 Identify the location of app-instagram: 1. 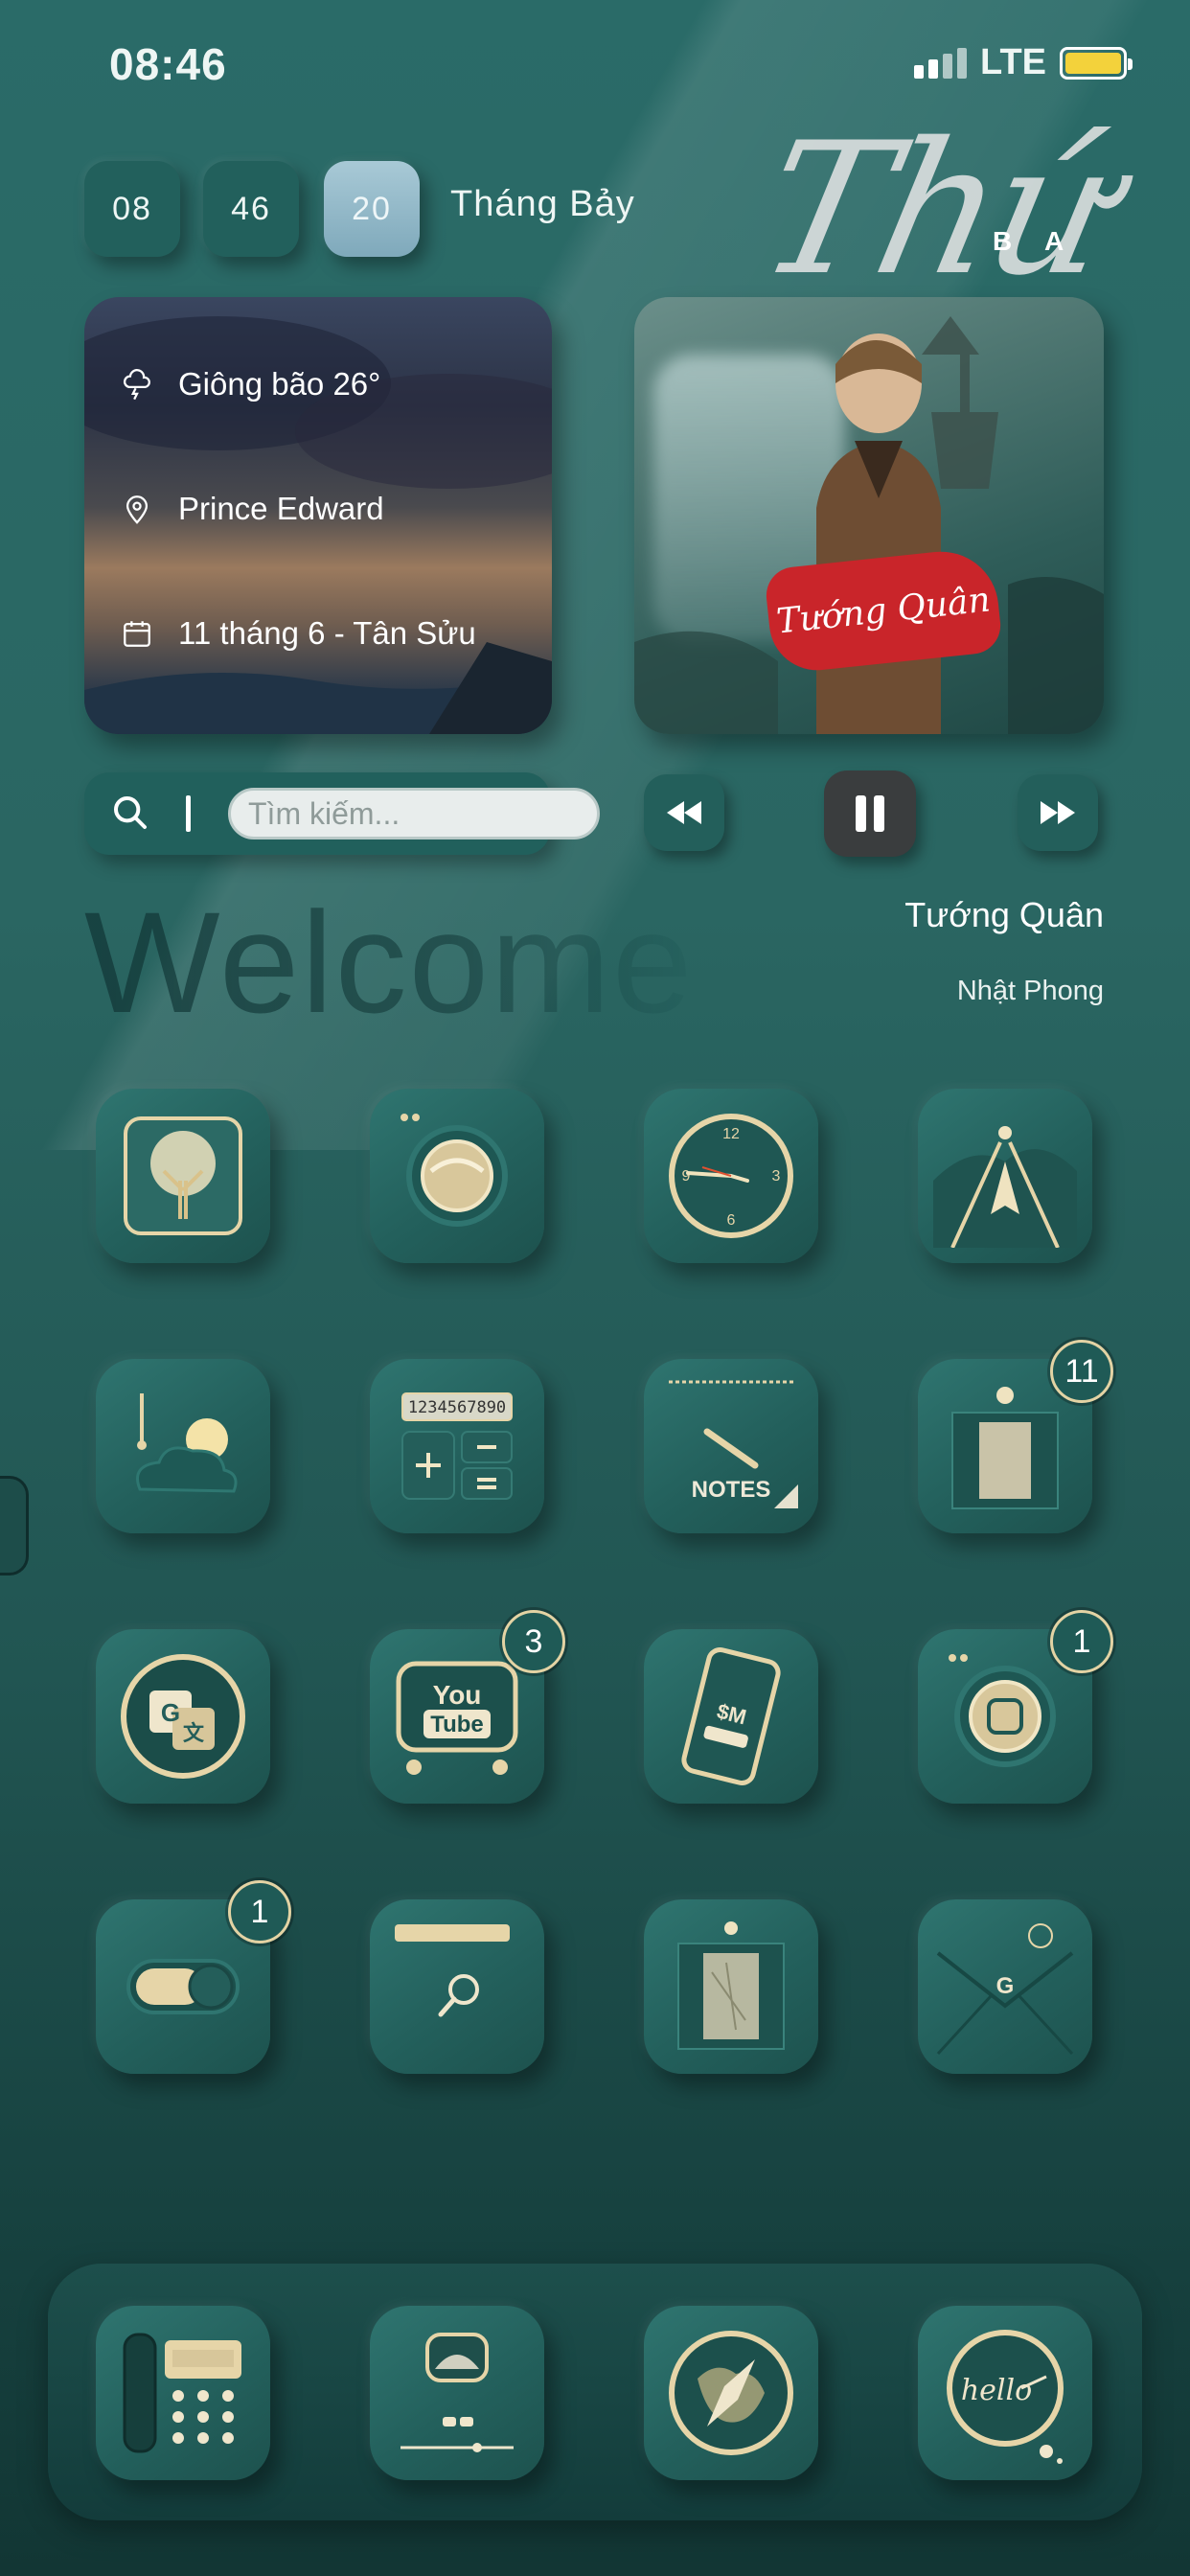
(1015, 1707).